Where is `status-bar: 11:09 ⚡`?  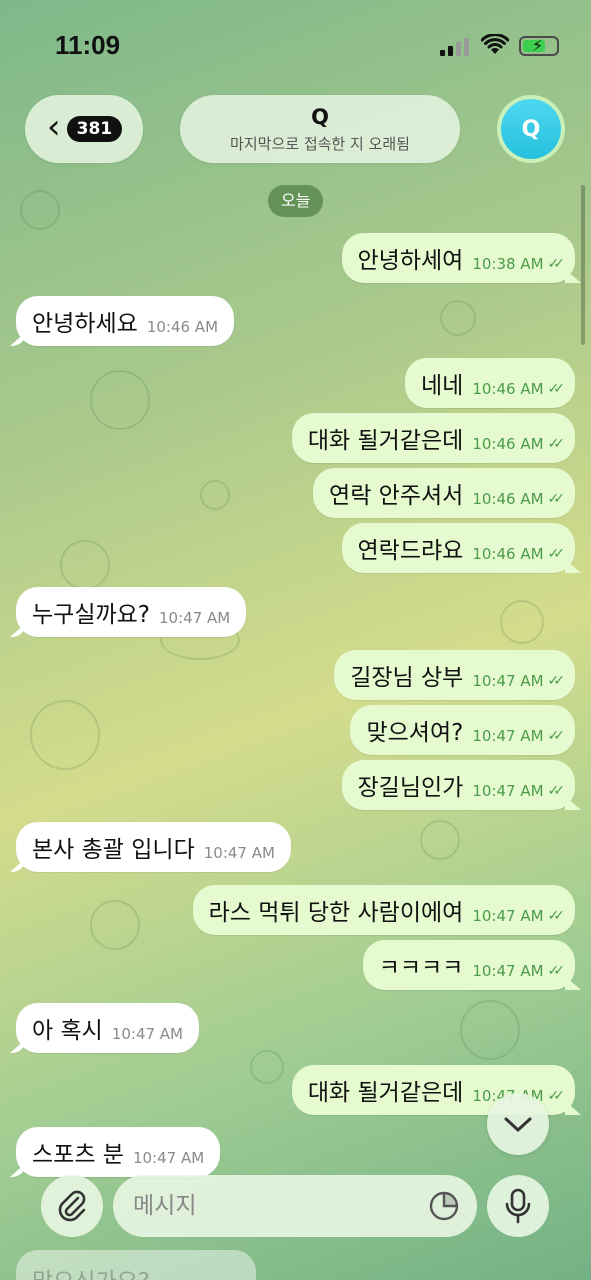
status-bar: 11:09 ⚡ is located at coordinates (295, 45).